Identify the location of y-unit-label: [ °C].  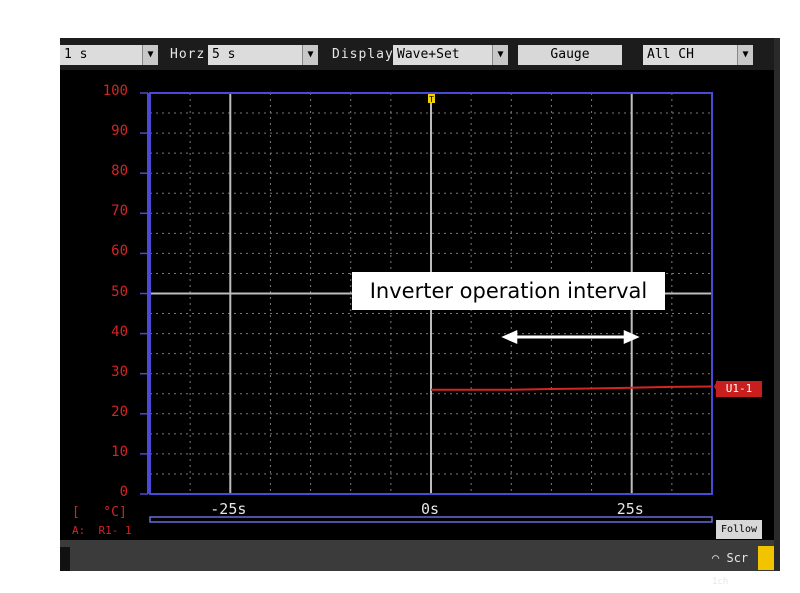
(99, 512).